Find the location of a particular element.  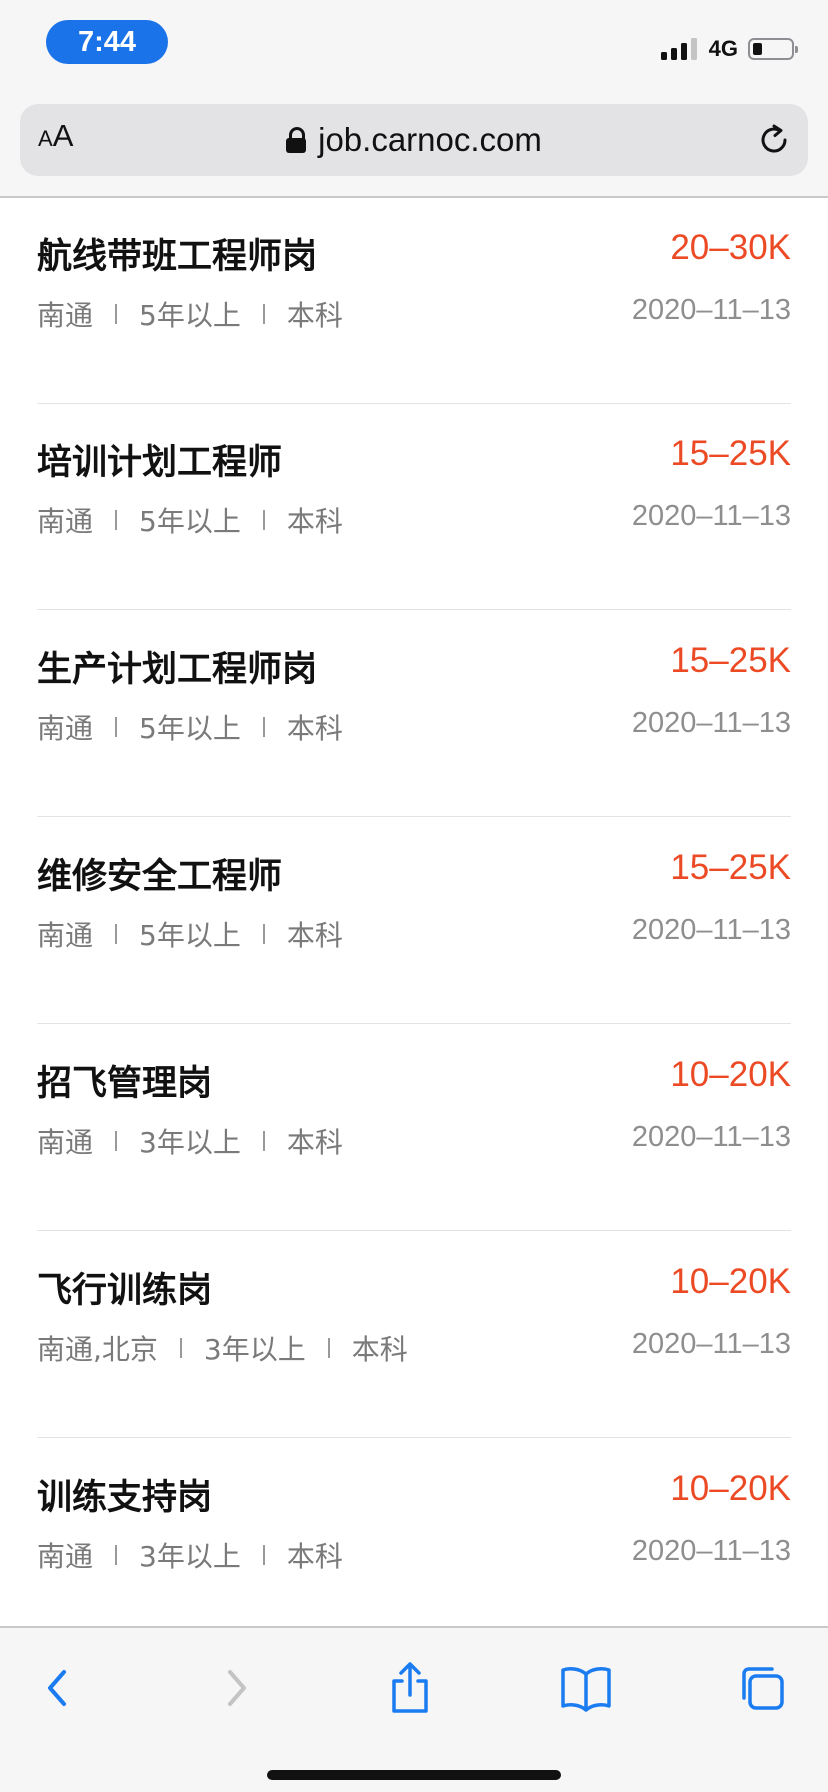

job-experience: 3年以上 is located at coordinates (190, 1556).